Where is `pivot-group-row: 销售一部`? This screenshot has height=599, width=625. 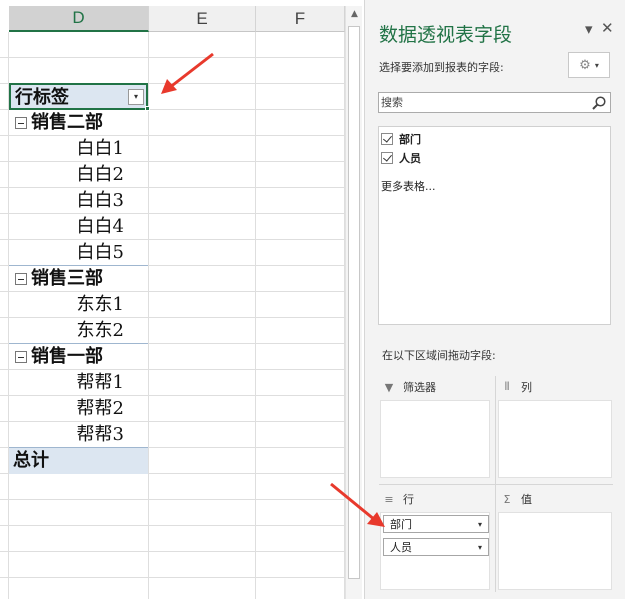
pivot-group-row: 销售一部 is located at coordinates (78, 357).